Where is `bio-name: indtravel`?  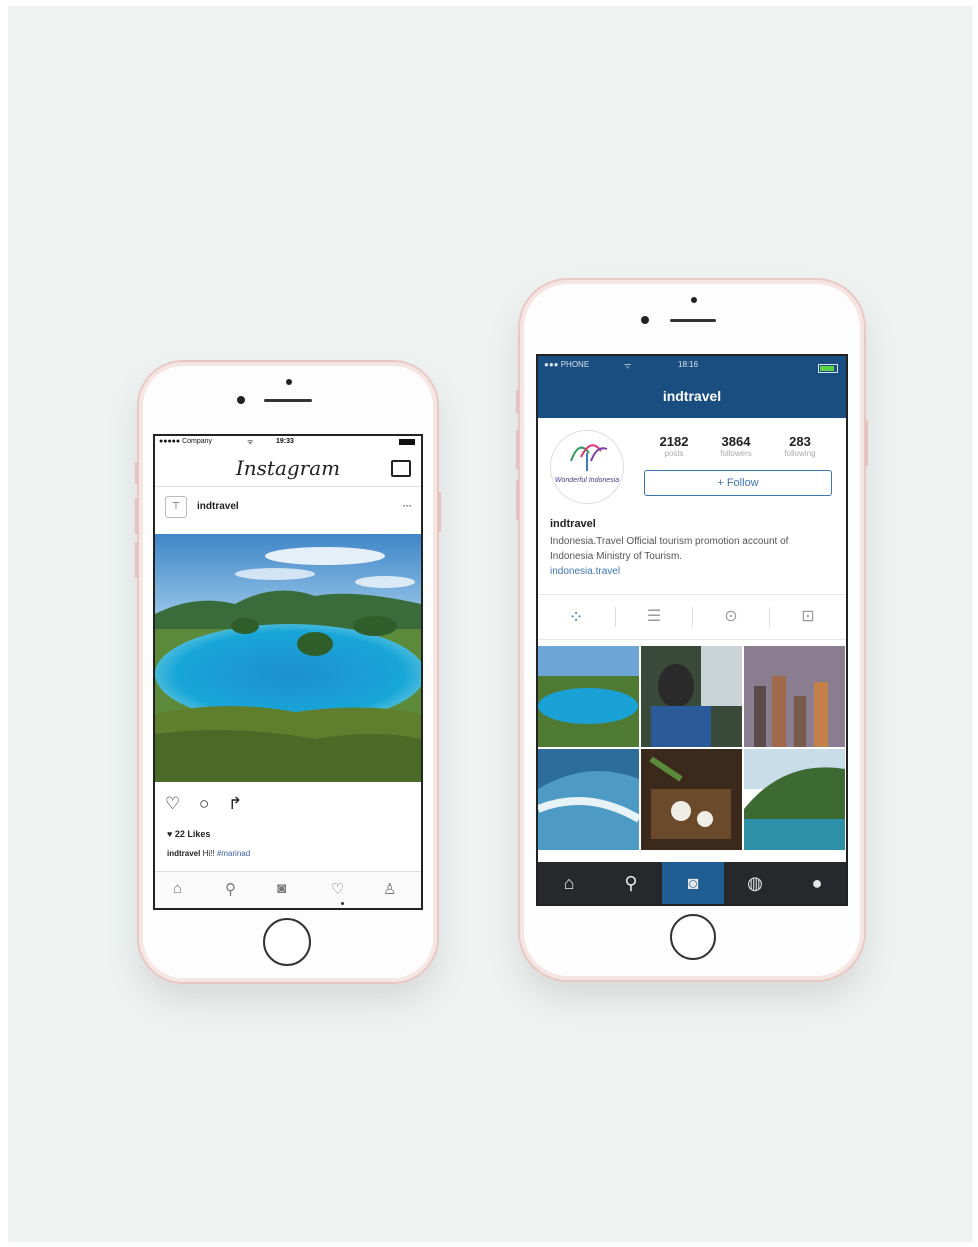 bio-name: indtravel is located at coordinates (573, 524).